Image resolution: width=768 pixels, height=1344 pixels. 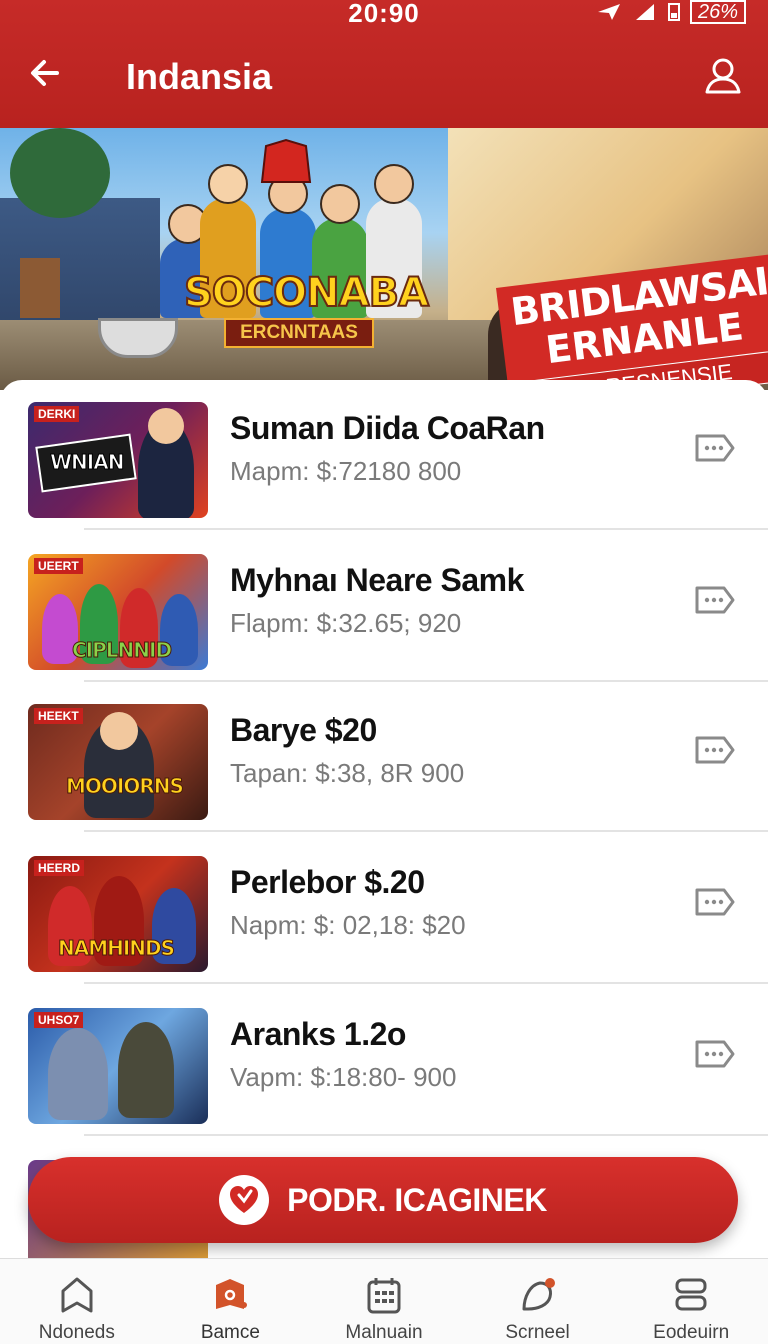 I want to click on nav-item-calendar: Malnuain, so click(x=384, y=1301).